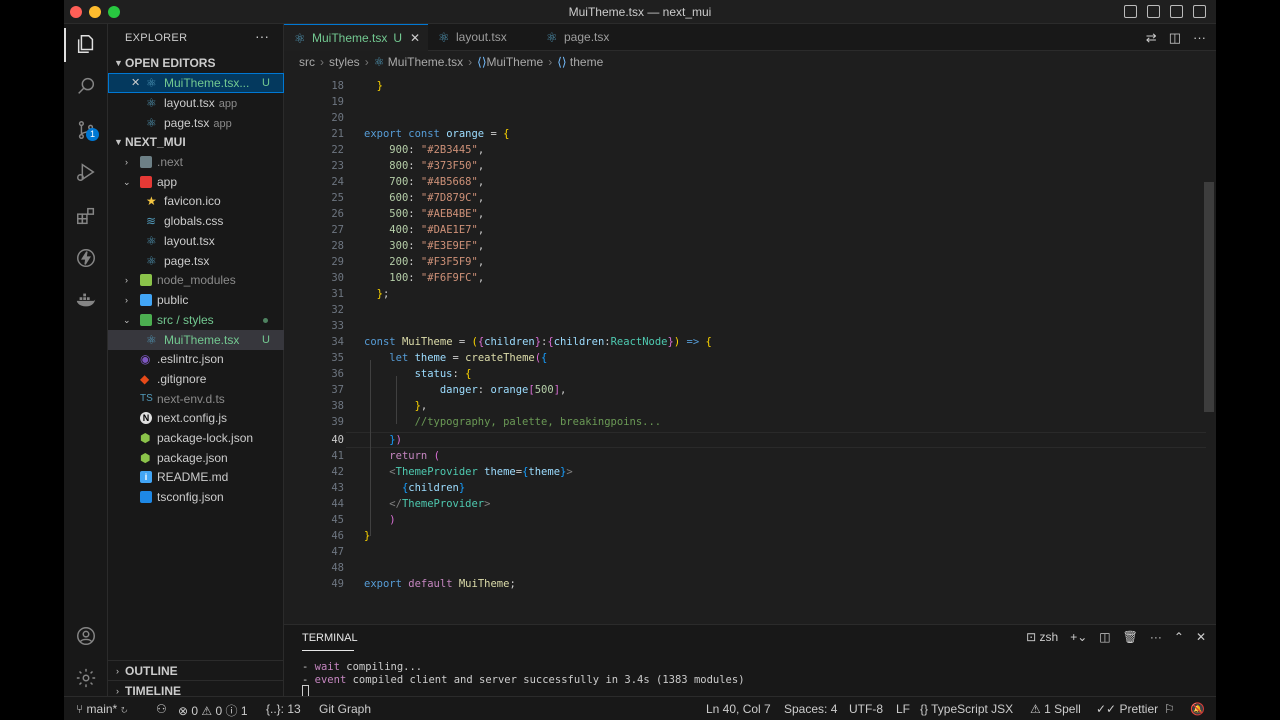  What do you see at coordinates (86, 172) in the screenshot?
I see `run-debug-icon` at bounding box center [86, 172].